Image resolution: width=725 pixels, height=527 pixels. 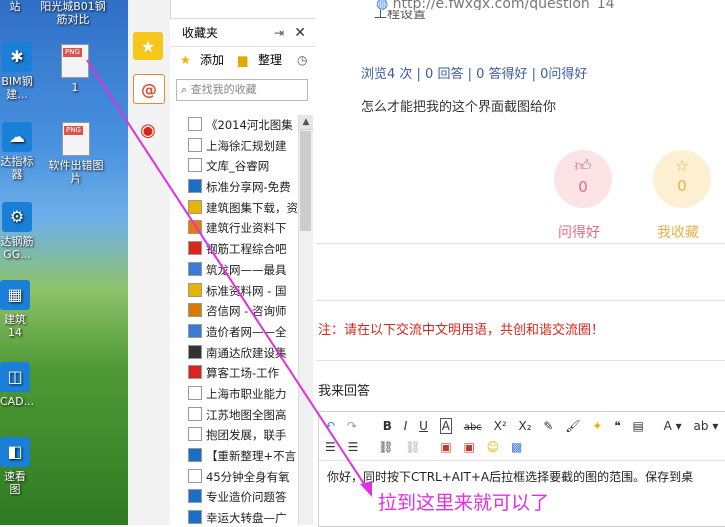 What do you see at coordinates (500, 426) in the screenshot?
I see `superscript-icon: X²` at bounding box center [500, 426].